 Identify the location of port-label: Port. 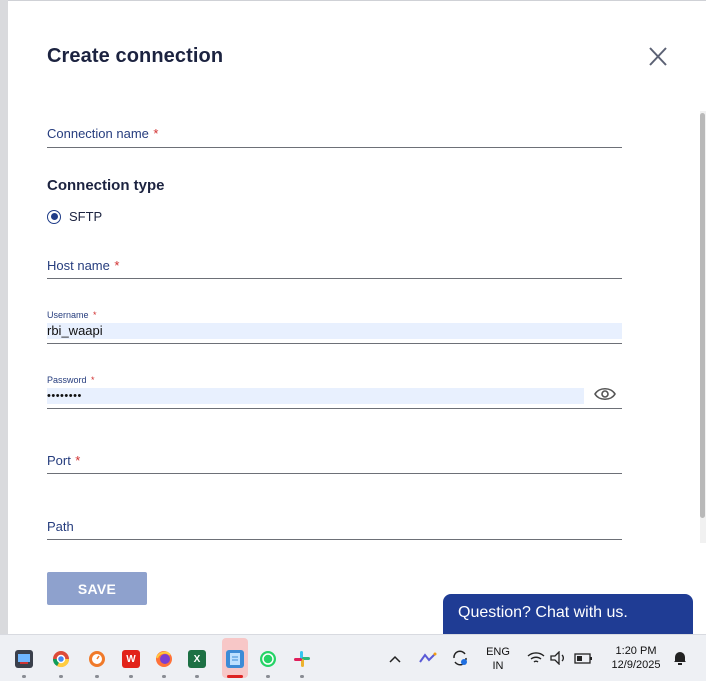
(59, 460).